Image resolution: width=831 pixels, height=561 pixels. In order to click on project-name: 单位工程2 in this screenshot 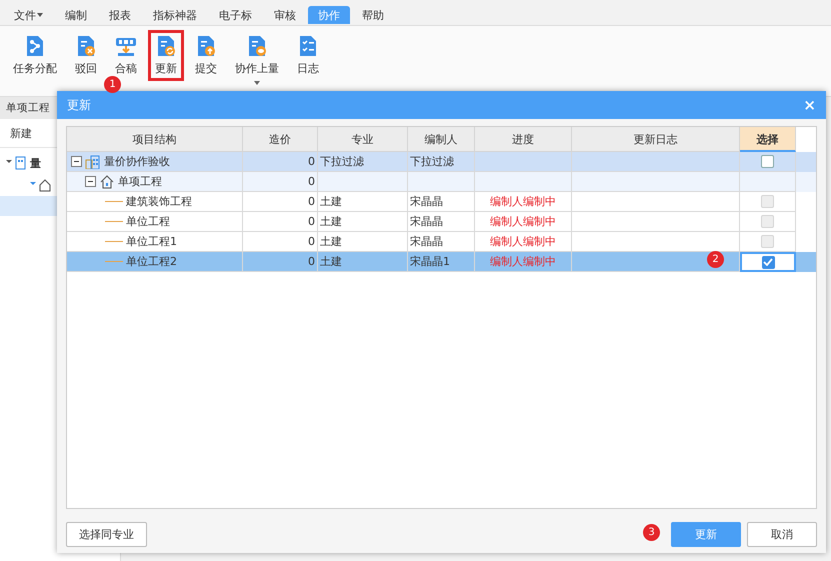, I will do `click(151, 261)`.